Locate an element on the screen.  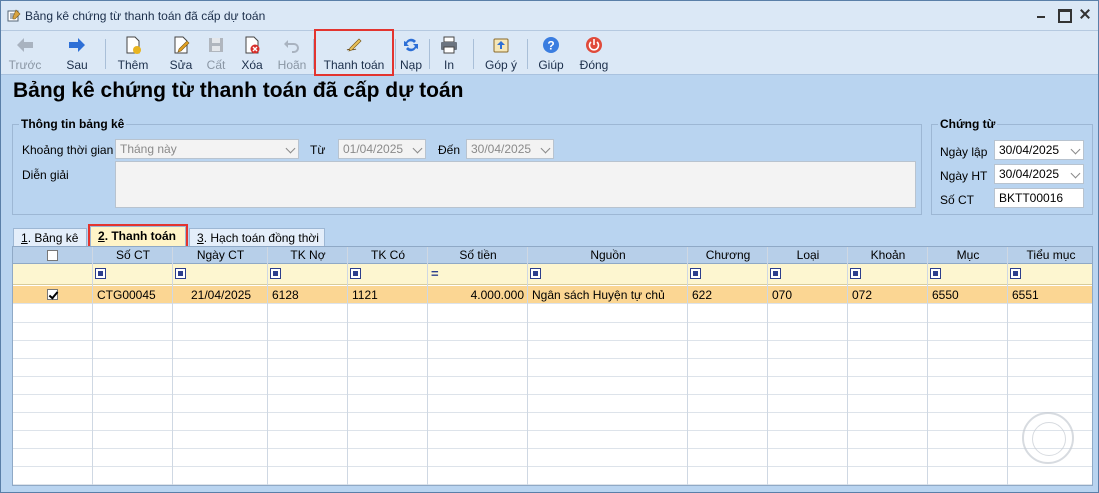
cell-tk-no: 6128 is located at coordinates (285, 295).